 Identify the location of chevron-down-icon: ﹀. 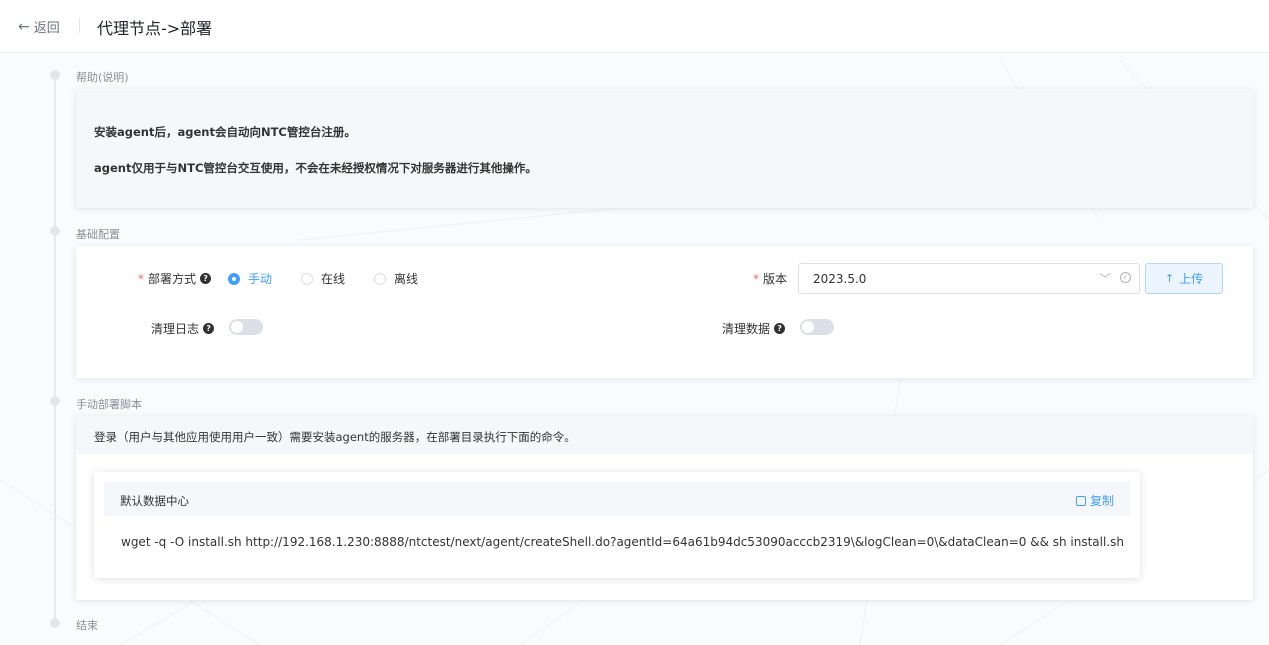
(1104, 279).